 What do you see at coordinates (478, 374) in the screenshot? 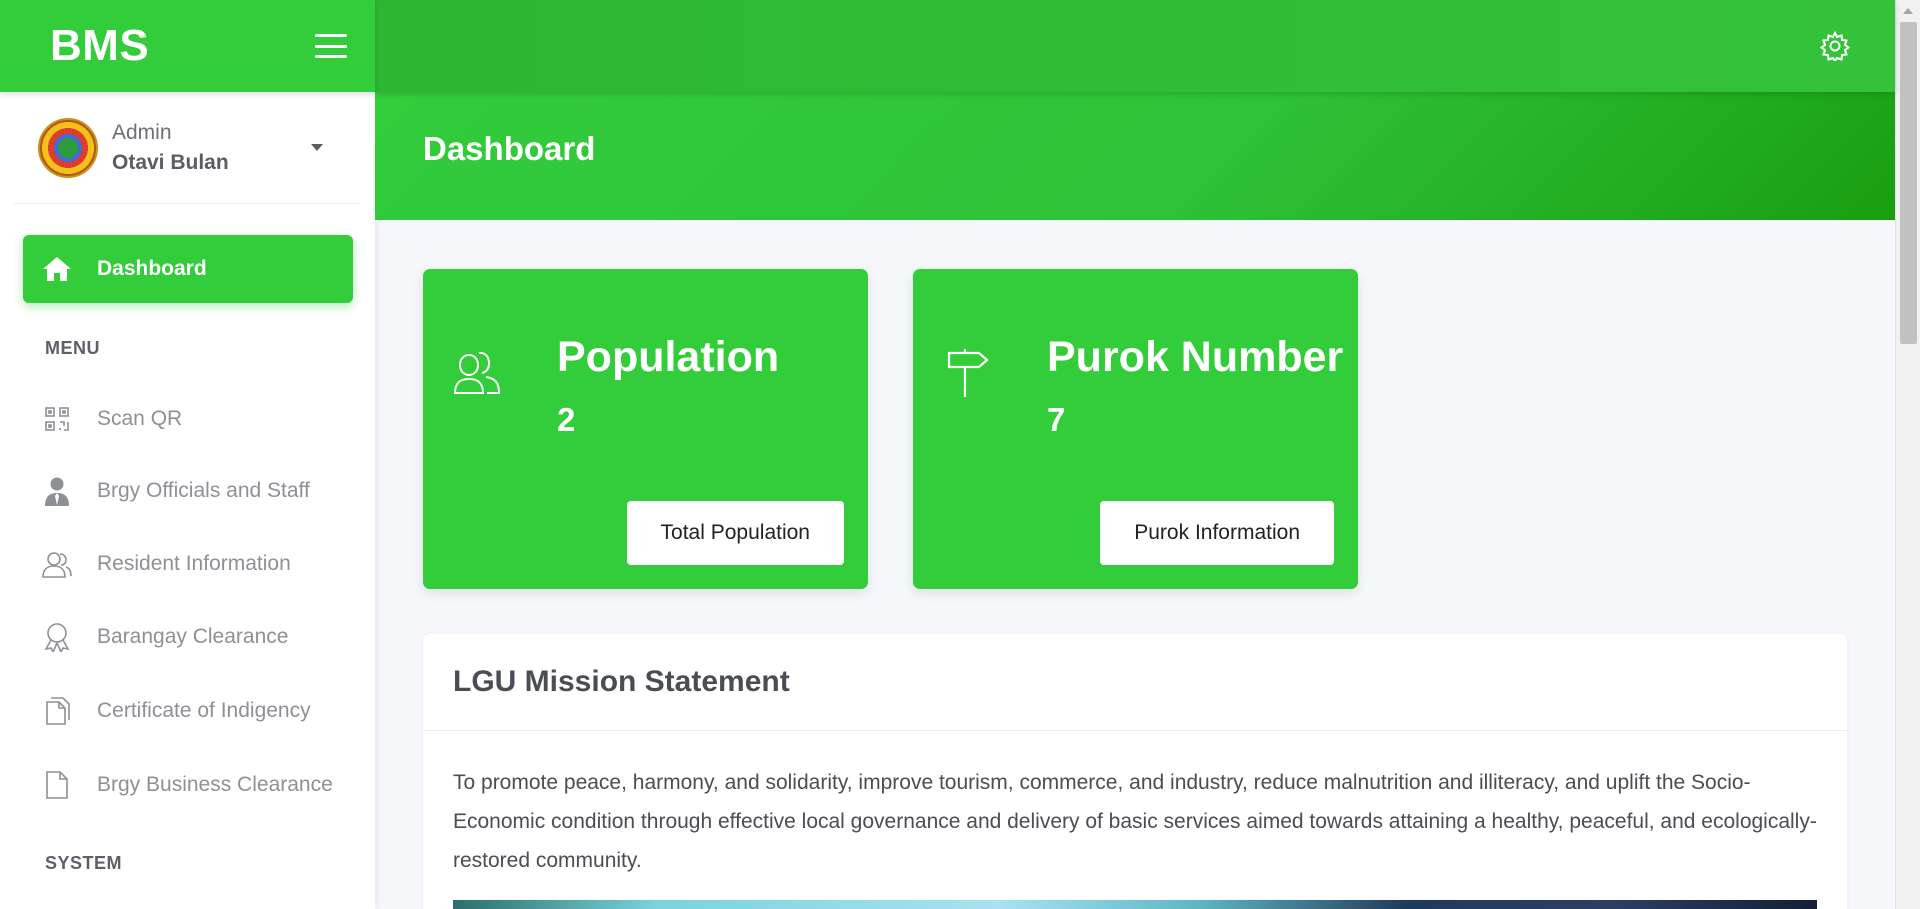
I see `users-outline-icon` at bounding box center [478, 374].